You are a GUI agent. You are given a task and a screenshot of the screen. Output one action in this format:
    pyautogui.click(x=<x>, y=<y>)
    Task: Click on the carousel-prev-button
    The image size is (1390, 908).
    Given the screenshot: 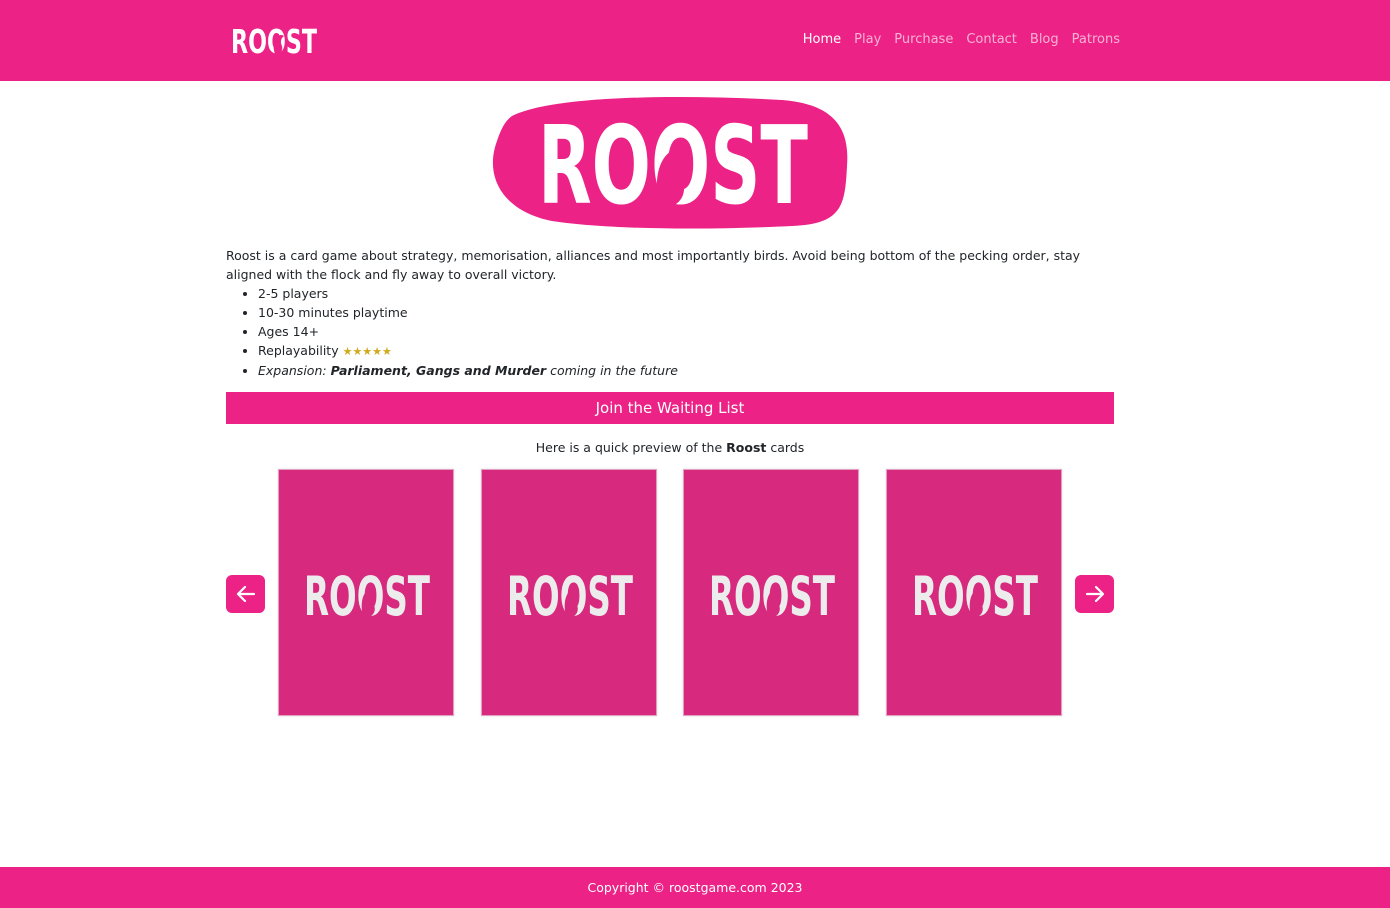 What is the action you would take?
    pyautogui.click(x=245, y=594)
    